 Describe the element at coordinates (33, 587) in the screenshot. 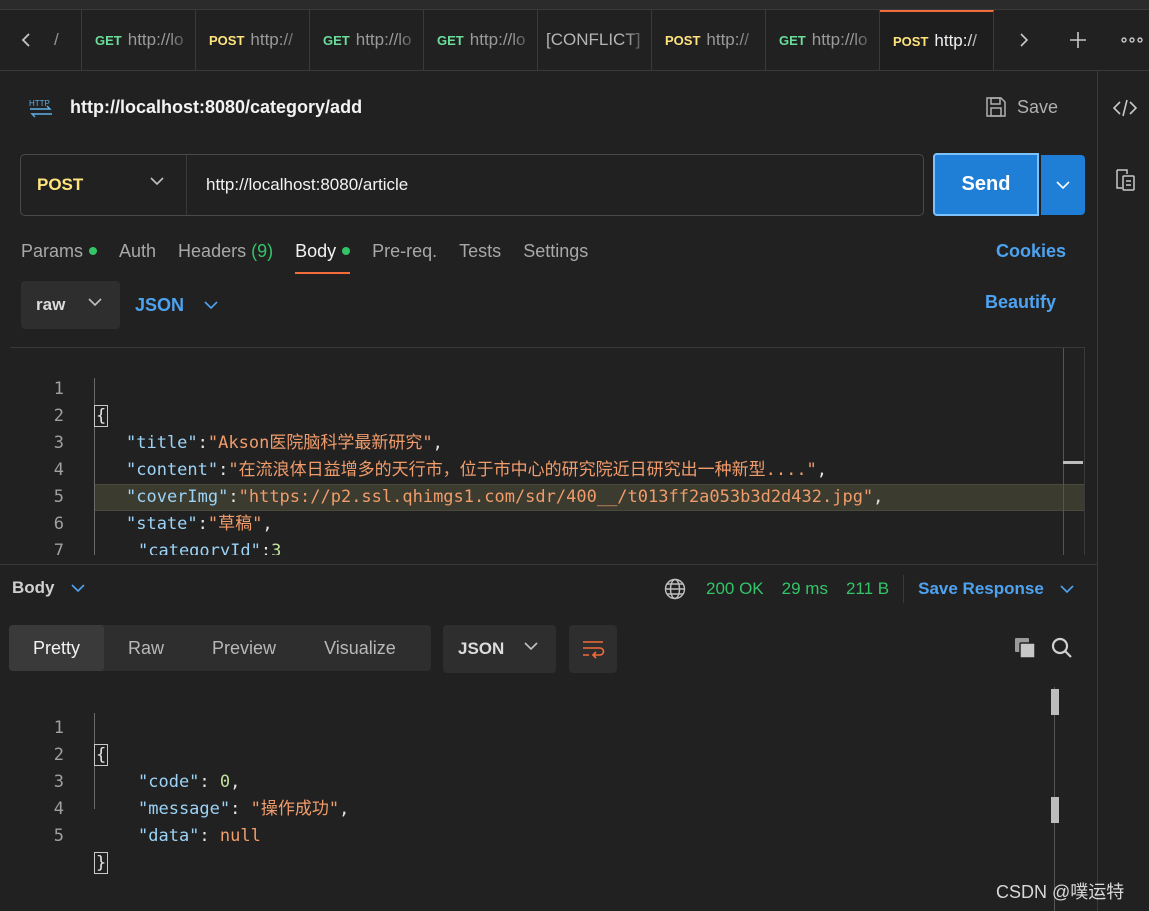

I see `response-body-label: Body` at that location.